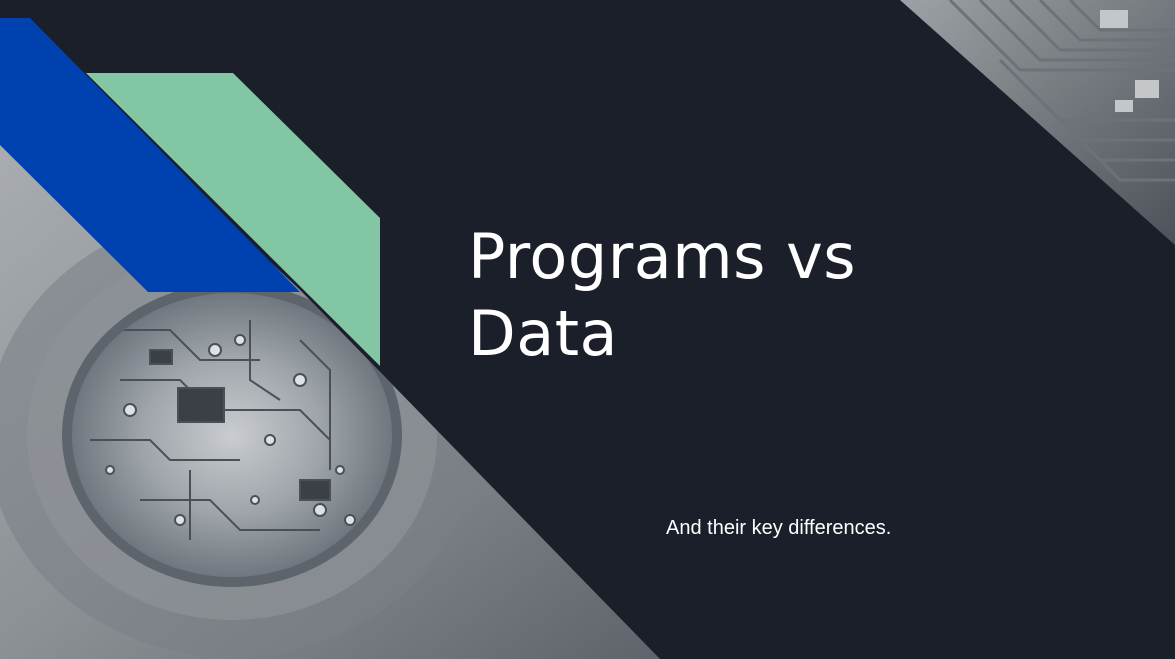 This screenshot has height=659, width=1175. Describe the element at coordinates (748, 295) in the screenshot. I see `slide-title: Programs vs Data` at that location.